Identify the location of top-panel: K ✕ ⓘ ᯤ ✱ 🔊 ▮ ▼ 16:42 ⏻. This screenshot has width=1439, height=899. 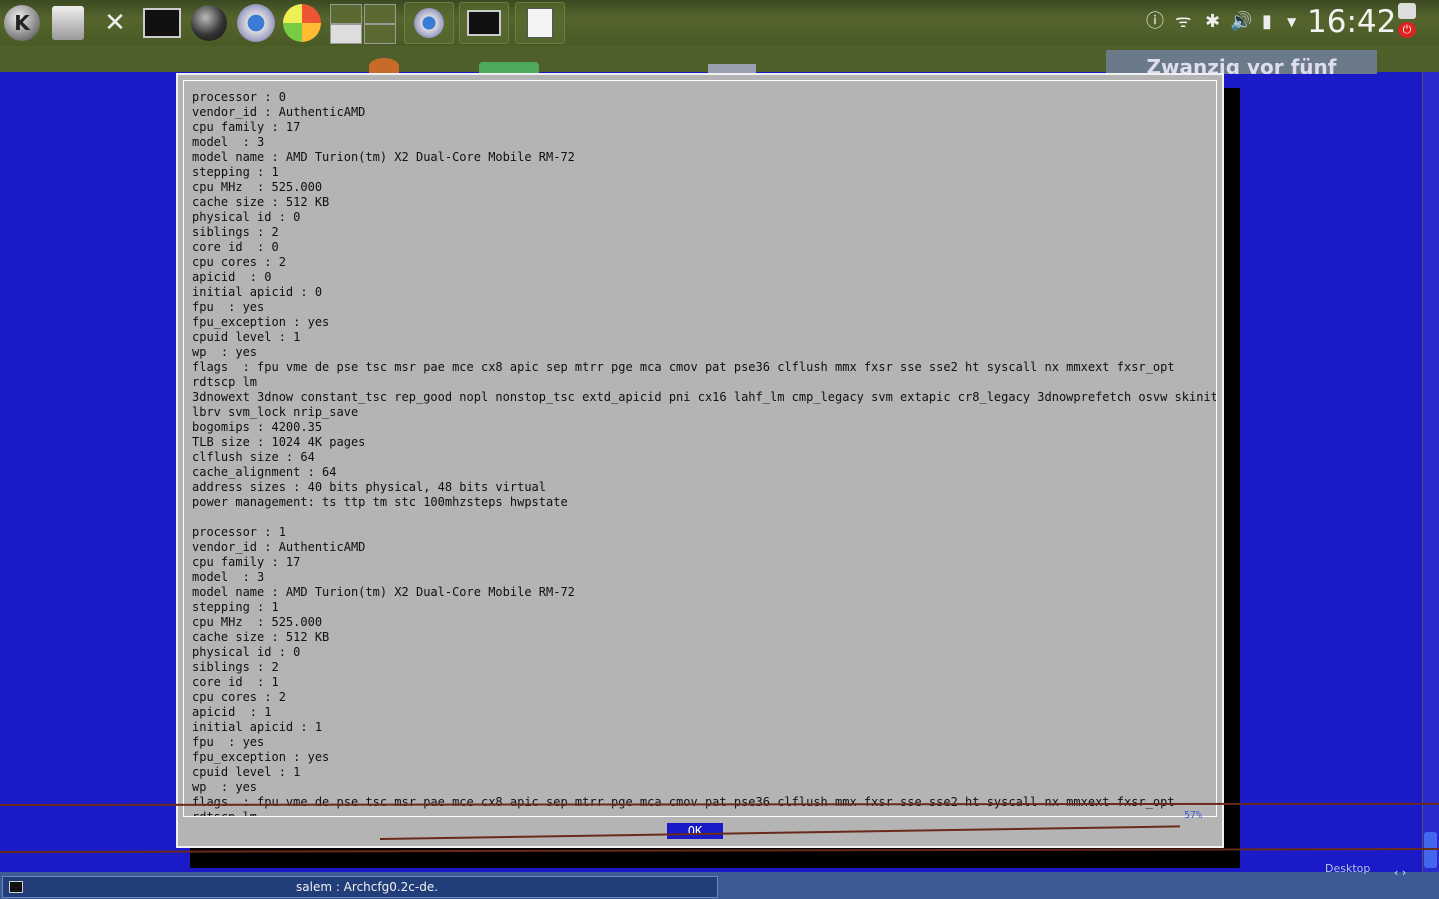
(719, 23).